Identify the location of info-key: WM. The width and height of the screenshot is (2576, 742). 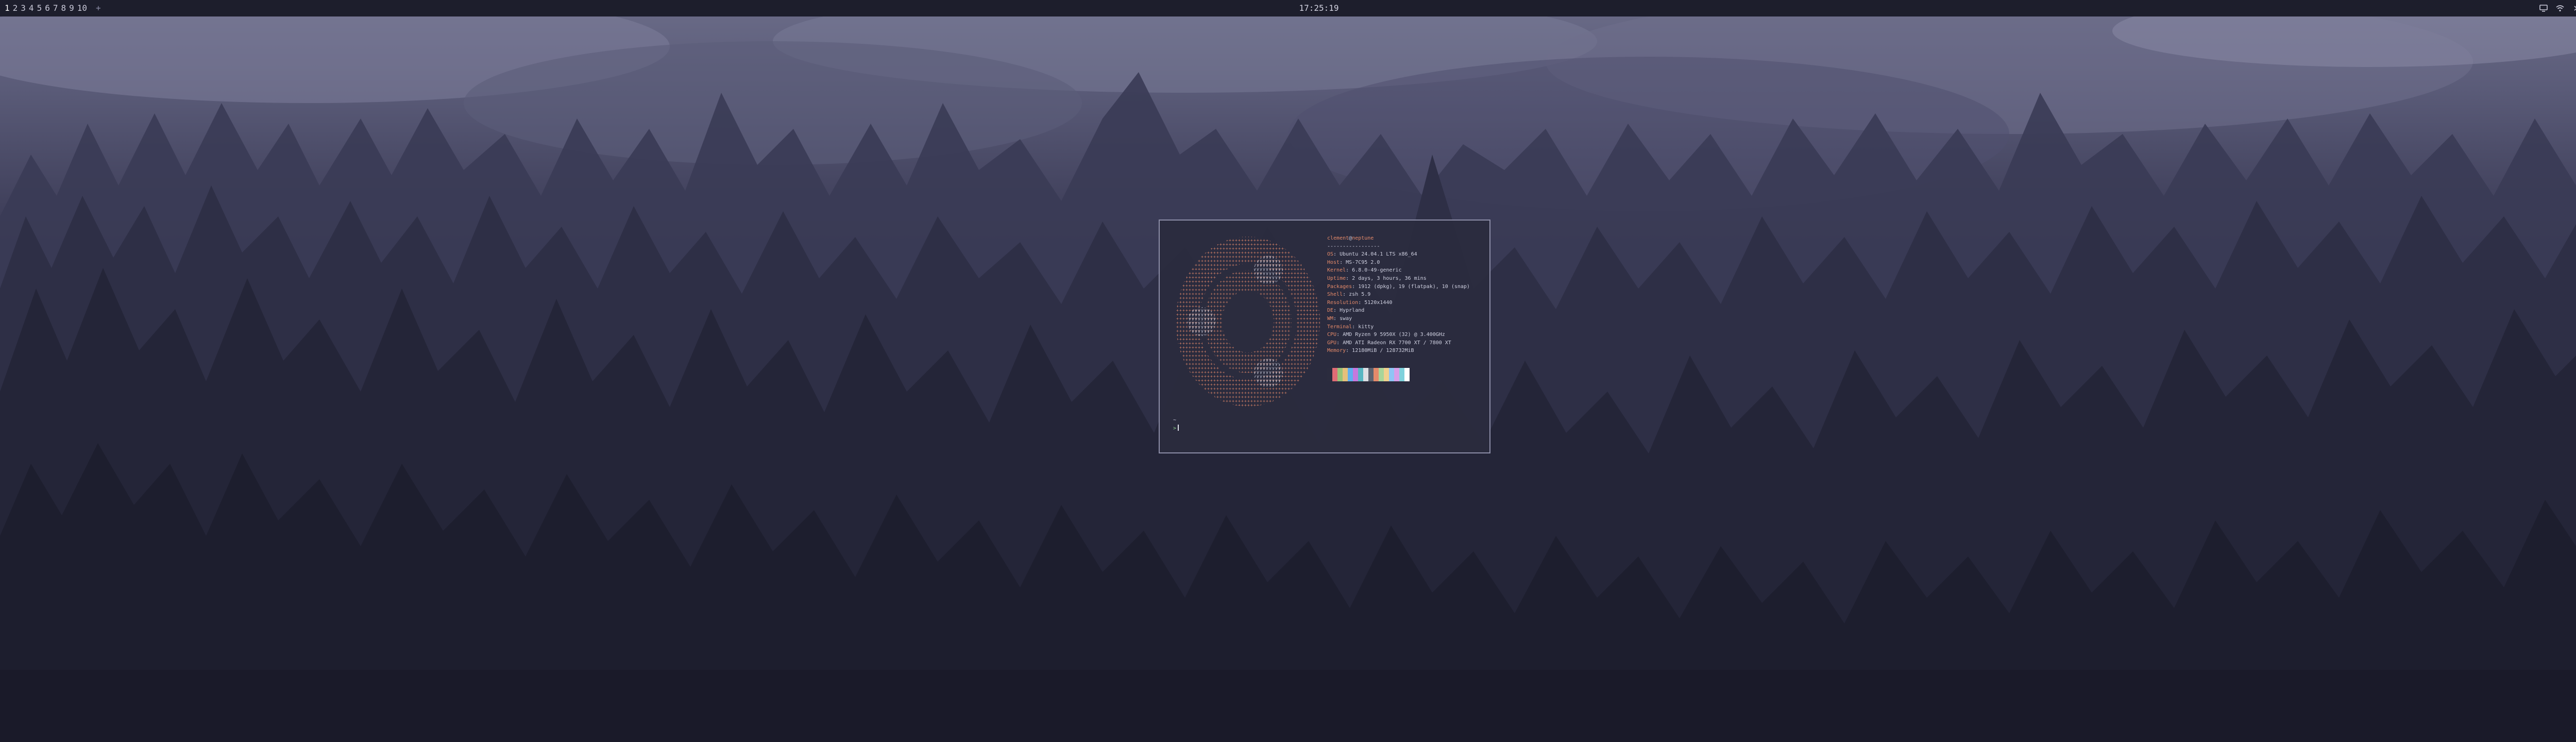
(1330, 318).